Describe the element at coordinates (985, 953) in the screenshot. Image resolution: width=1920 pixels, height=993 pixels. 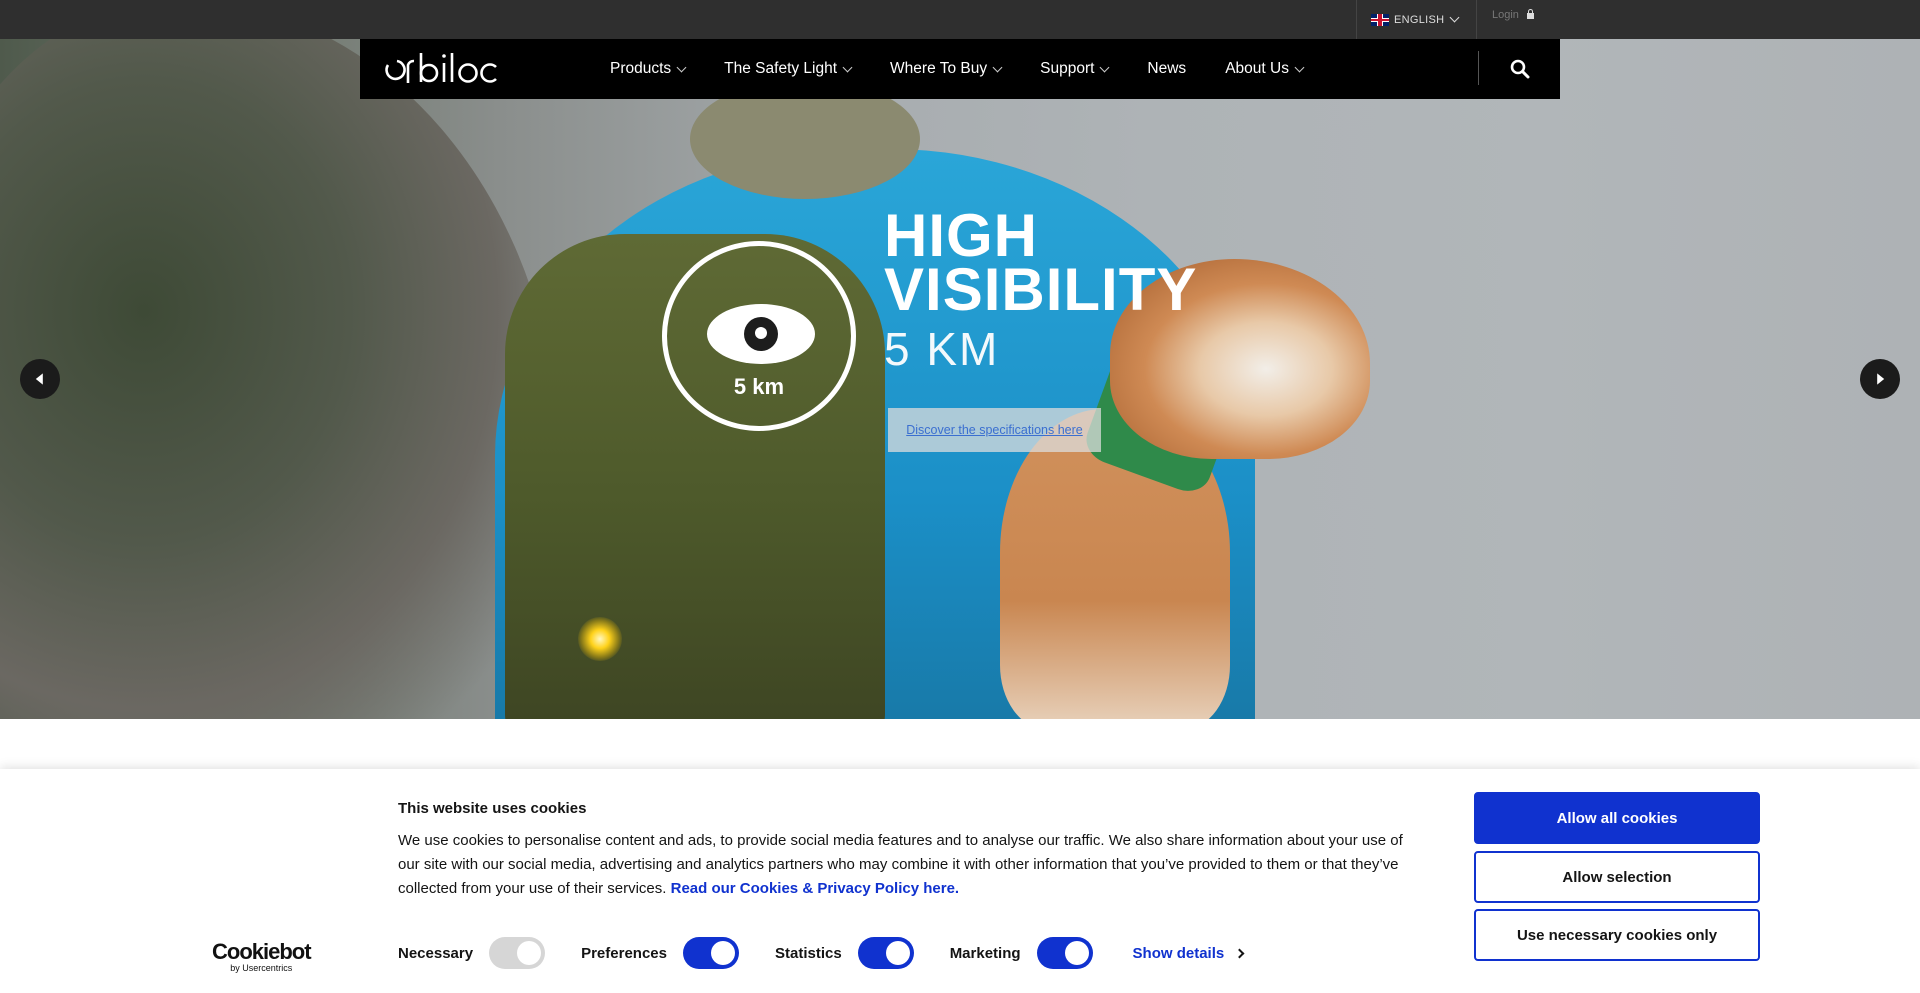
I see `toggle-label: Marketing` at that location.